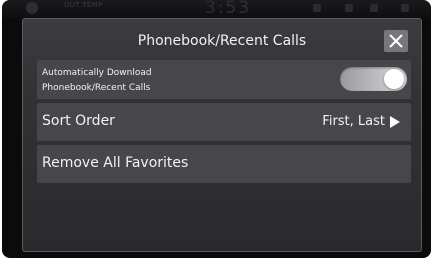  I want to click on sort-order-label: Sort Order, so click(78, 121).